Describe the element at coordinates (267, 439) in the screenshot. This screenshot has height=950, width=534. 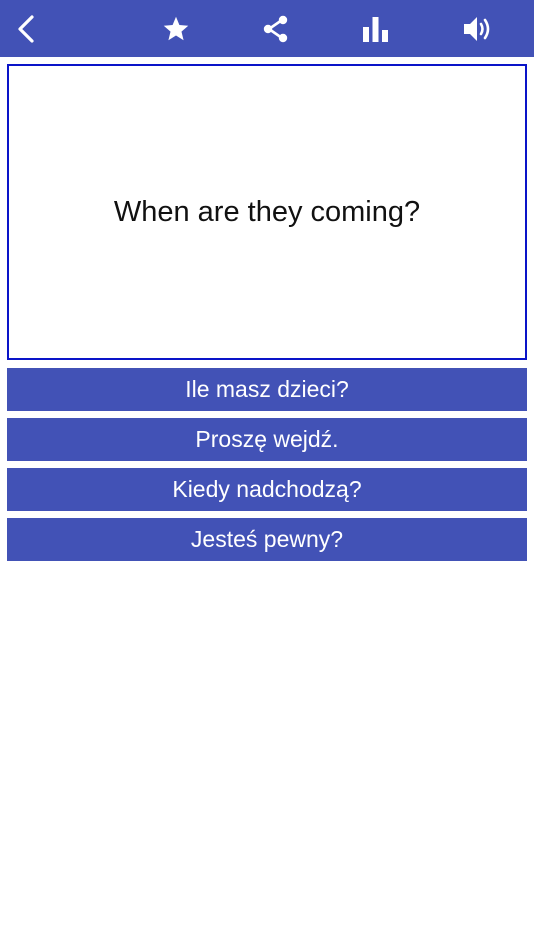
I see `answer-button: Proszę wejdź.` at that location.